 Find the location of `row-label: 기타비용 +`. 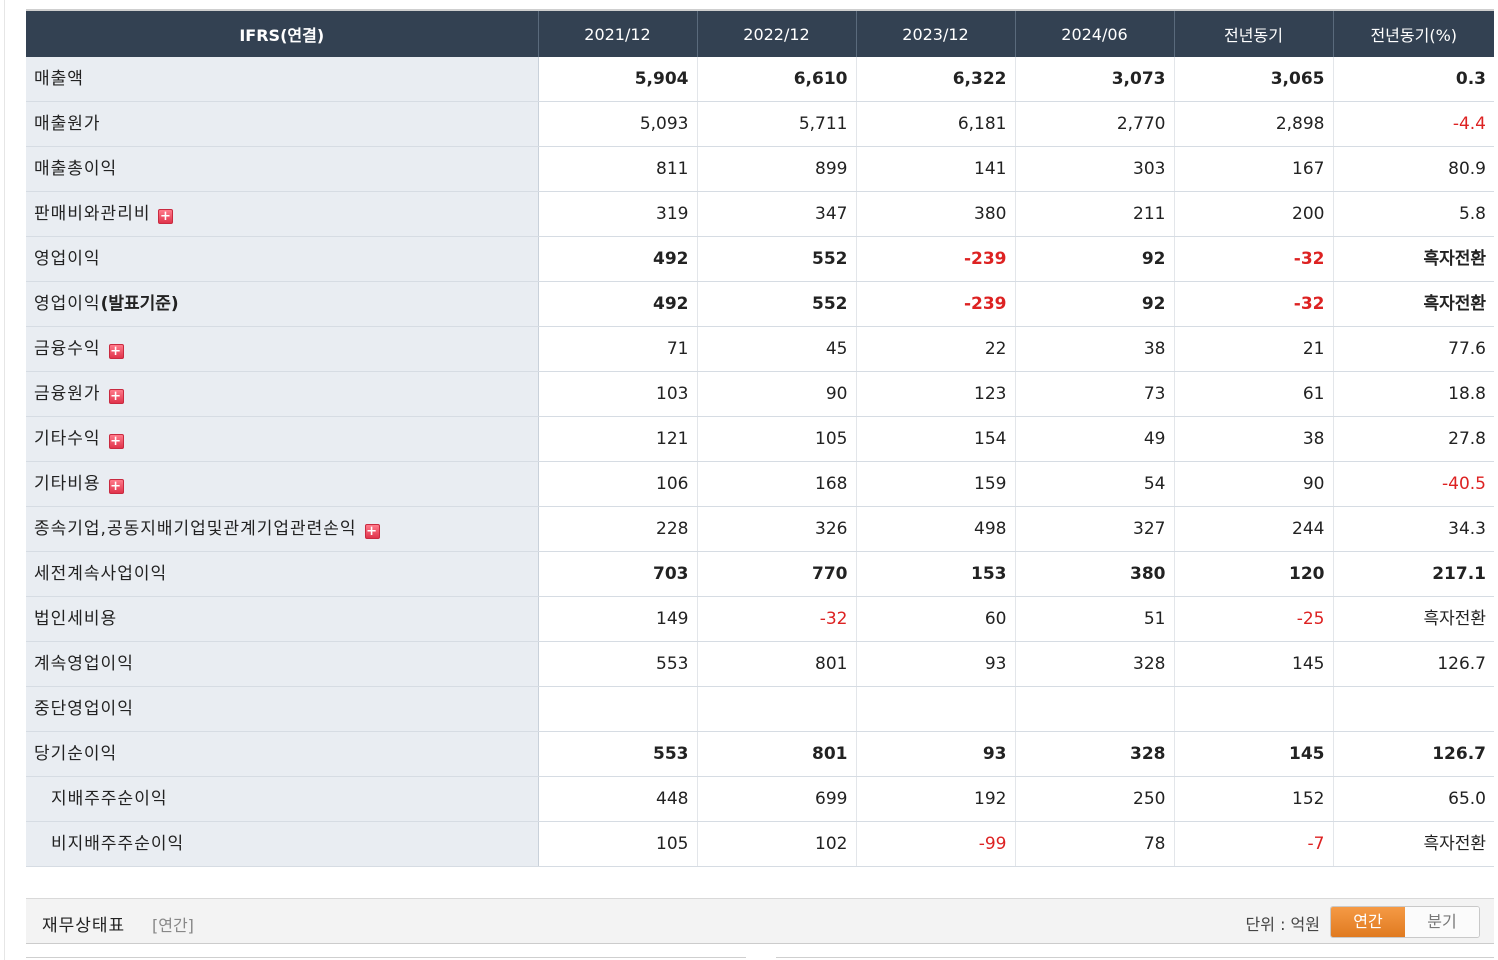

row-label: 기타비용 + is located at coordinates (282, 484).